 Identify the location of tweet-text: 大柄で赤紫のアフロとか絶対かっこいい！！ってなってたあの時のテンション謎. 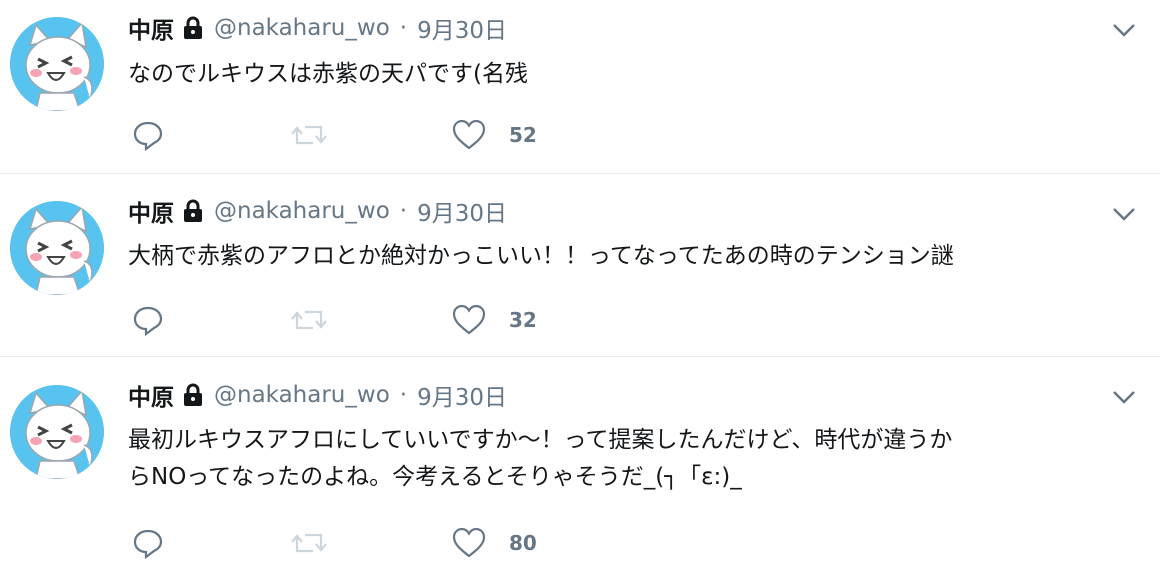
(541, 256).